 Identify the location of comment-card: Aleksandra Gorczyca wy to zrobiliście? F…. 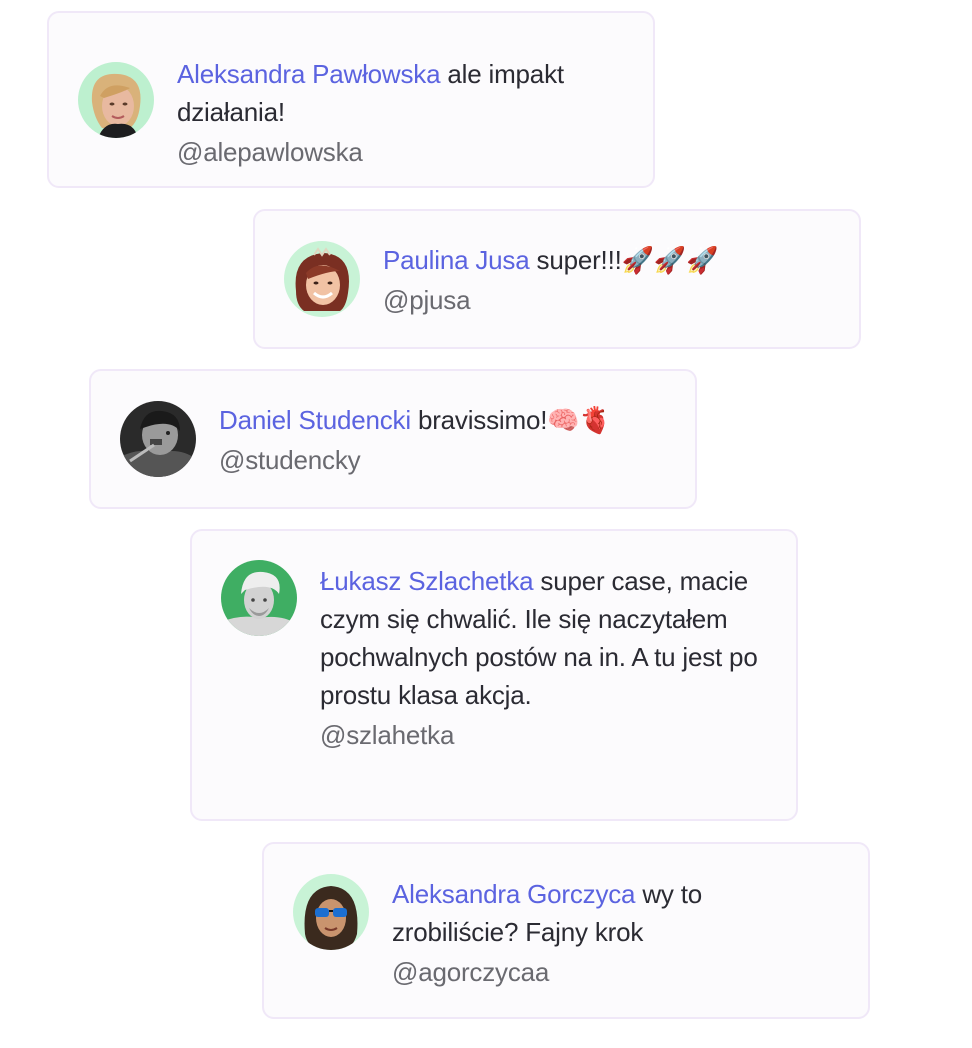
(566, 930).